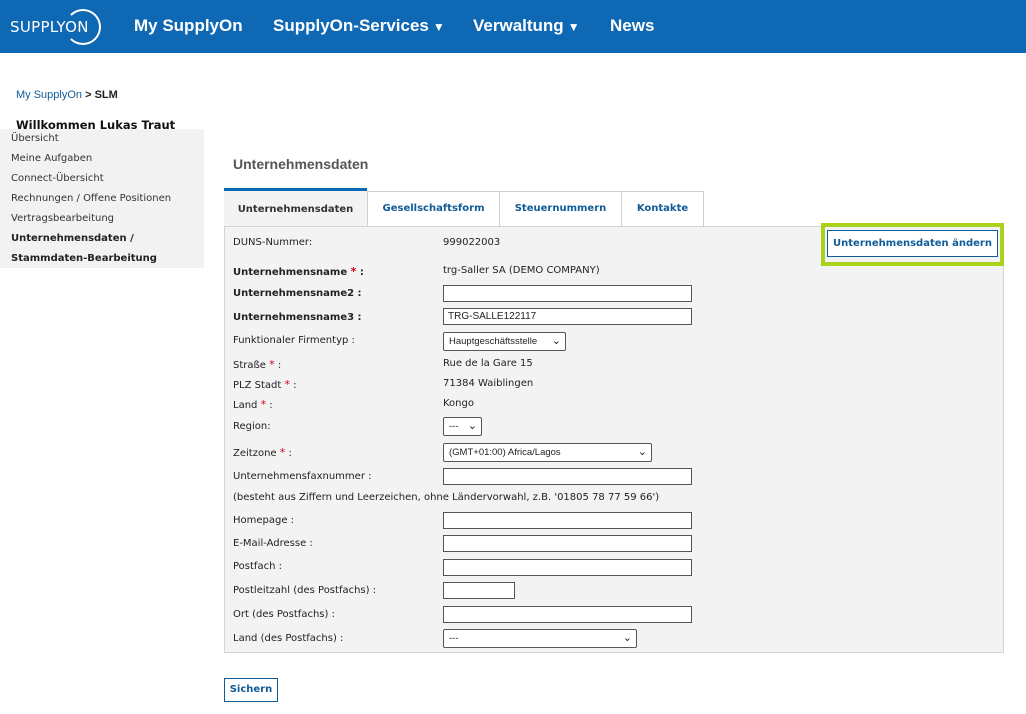 This screenshot has width=1026, height=714. What do you see at coordinates (458, 403) in the screenshot?
I see `land-value: Kongo` at bounding box center [458, 403].